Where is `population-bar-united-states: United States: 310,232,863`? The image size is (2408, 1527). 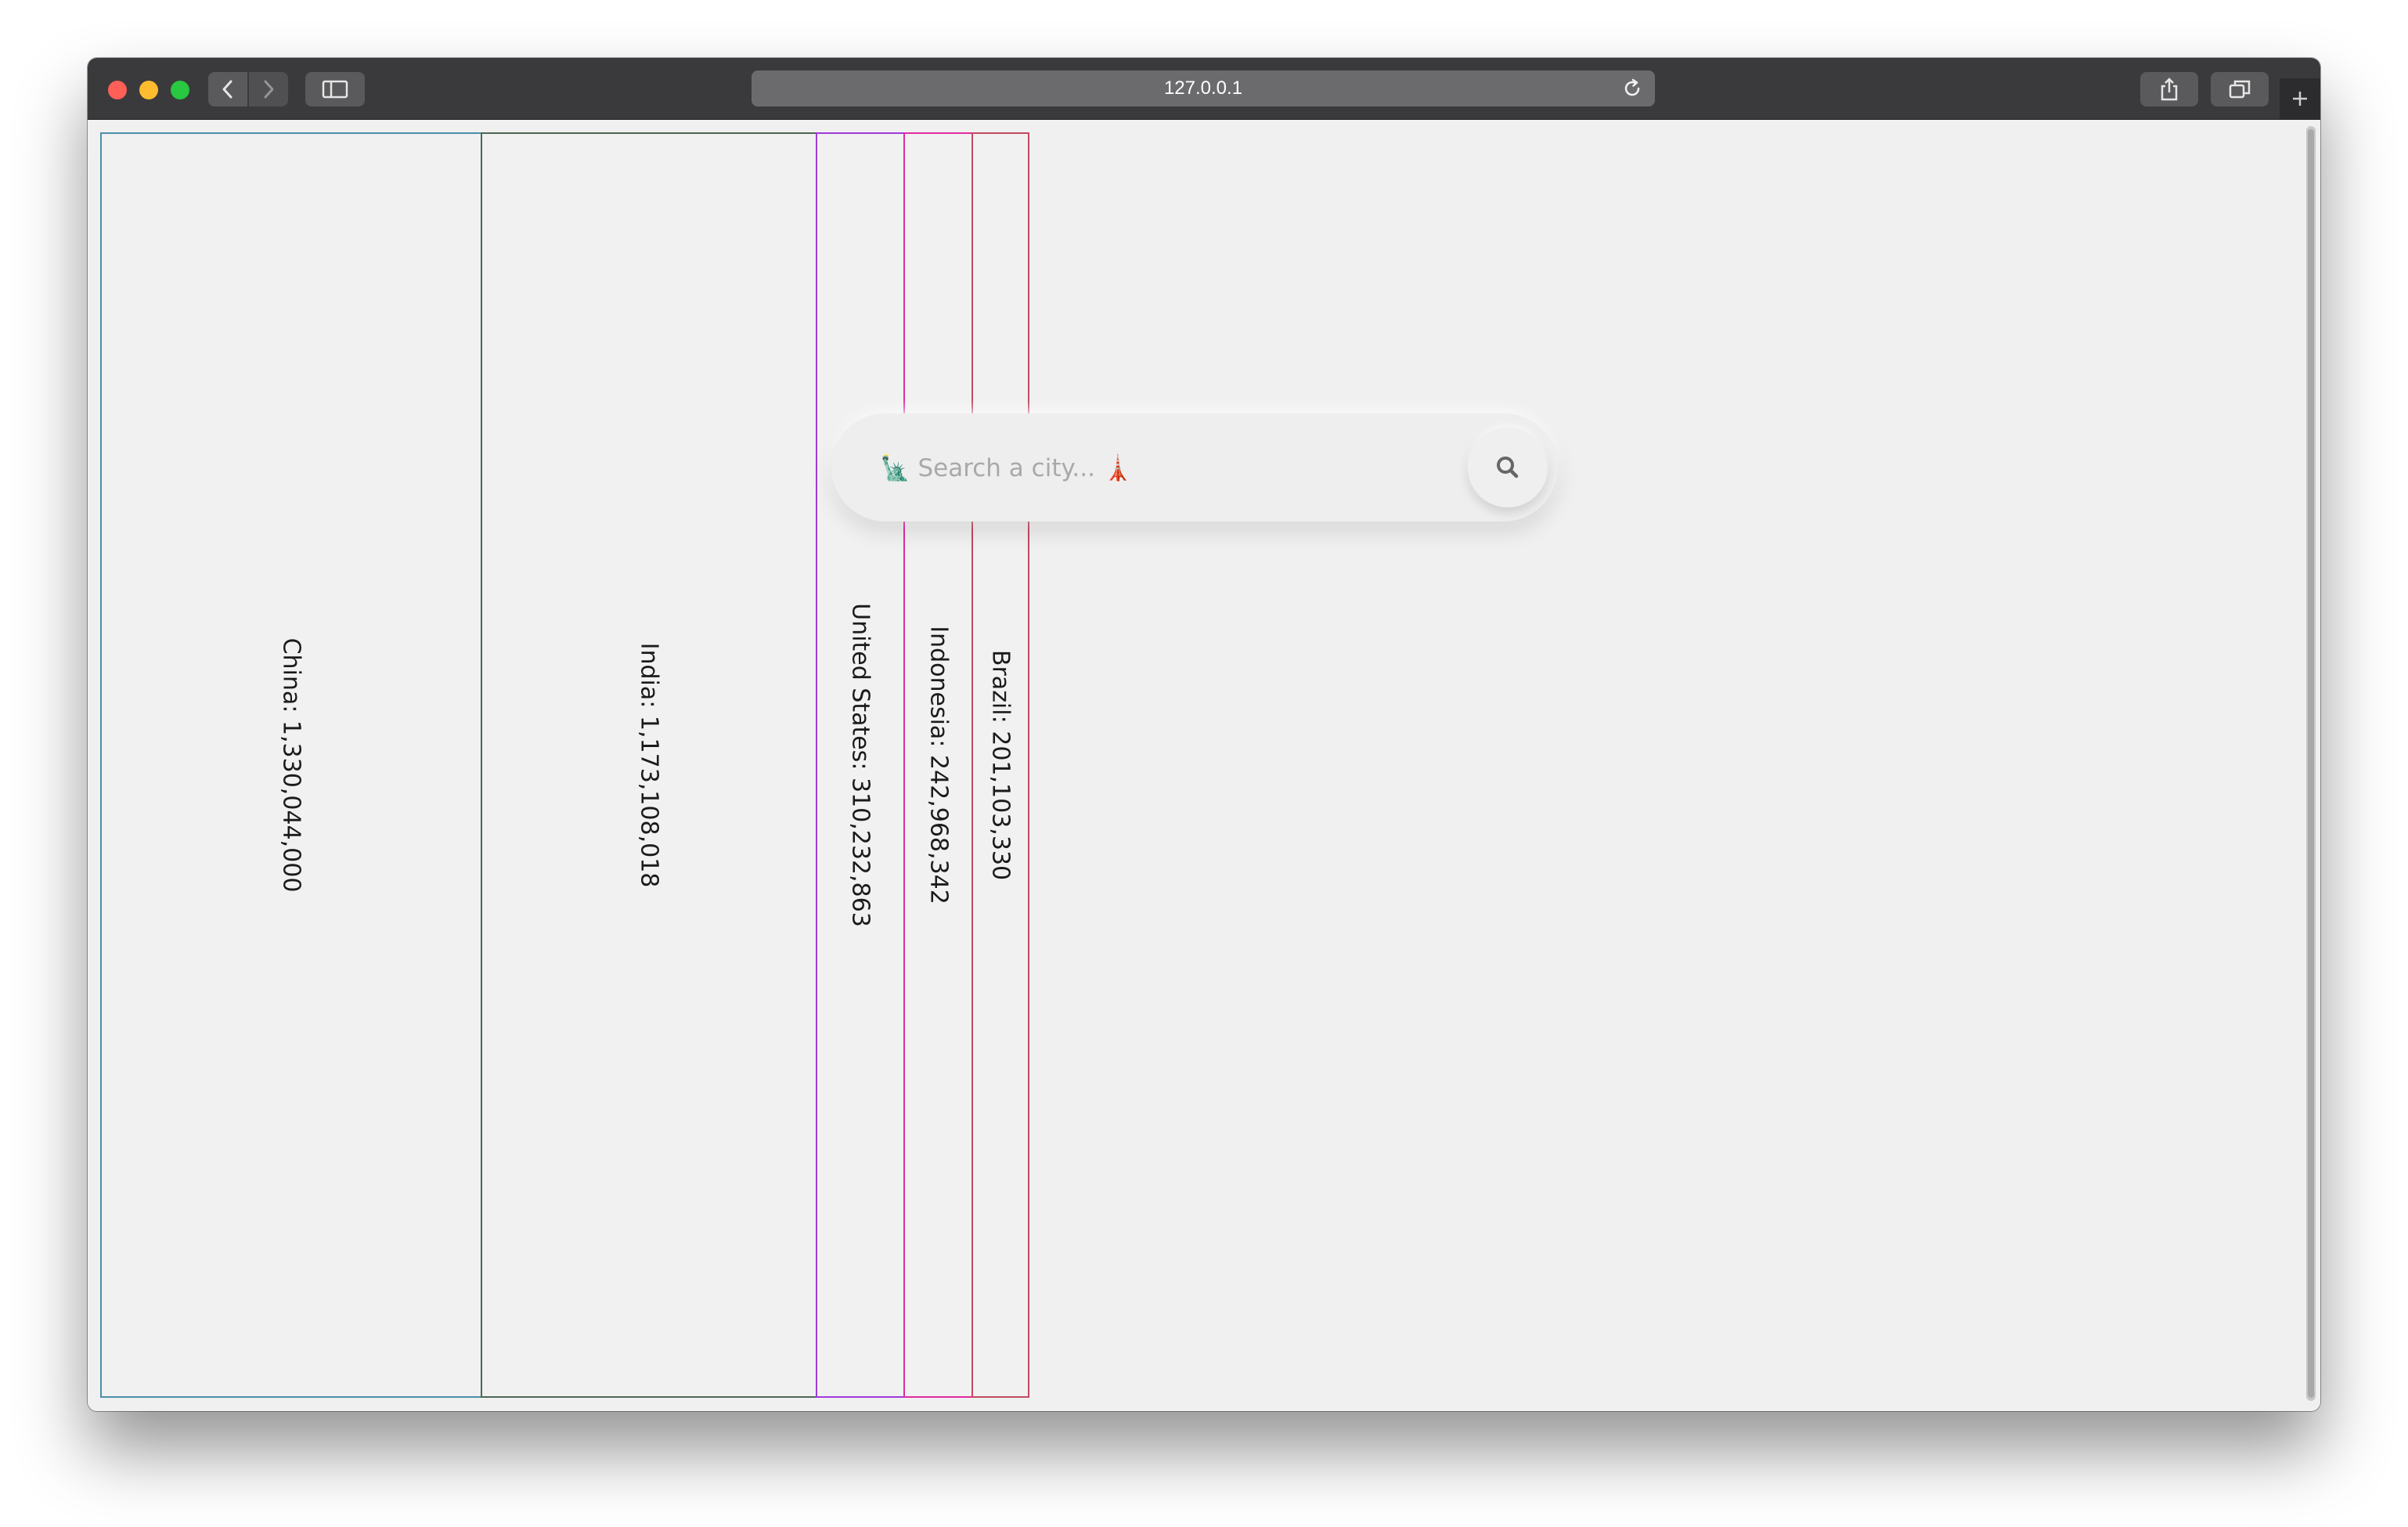
population-bar-united-states: United States: 310,232,863 is located at coordinates (860, 765).